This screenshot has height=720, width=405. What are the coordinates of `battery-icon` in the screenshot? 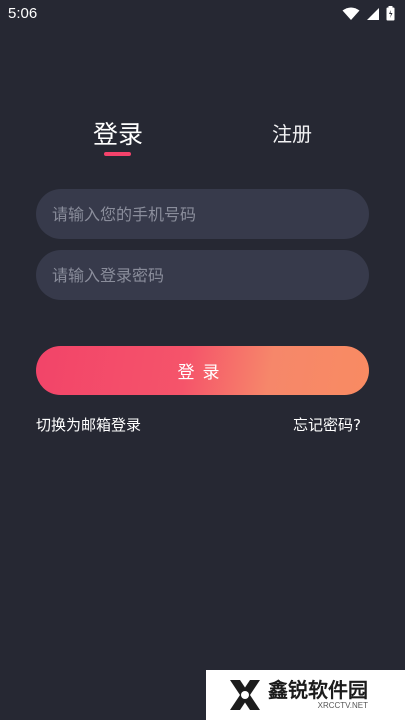 It's located at (390, 13).